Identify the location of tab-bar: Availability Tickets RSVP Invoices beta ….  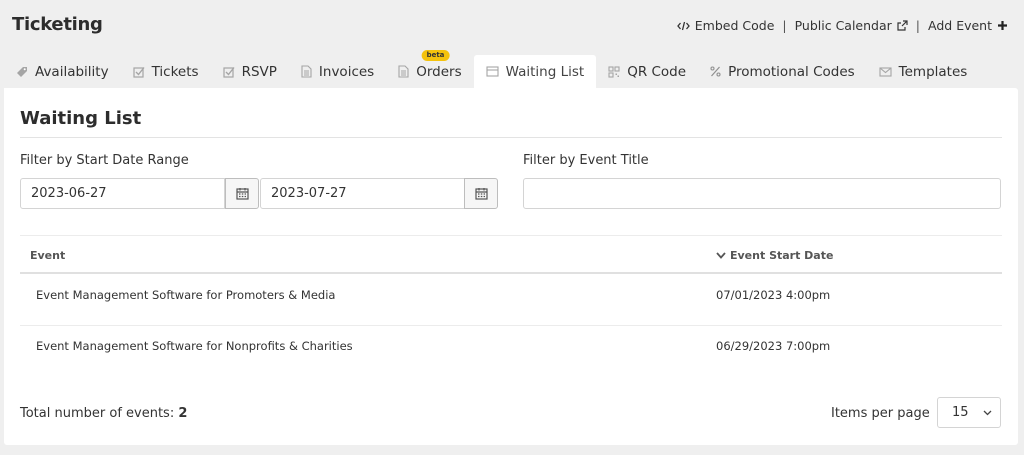
(492, 69).